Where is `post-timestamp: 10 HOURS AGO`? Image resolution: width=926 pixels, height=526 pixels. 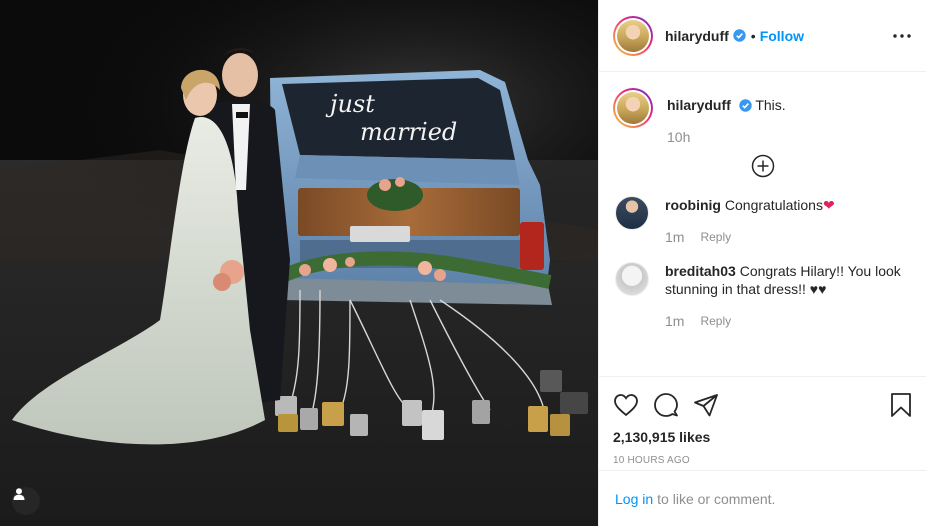 post-timestamp: 10 HOURS AGO is located at coordinates (762, 460).